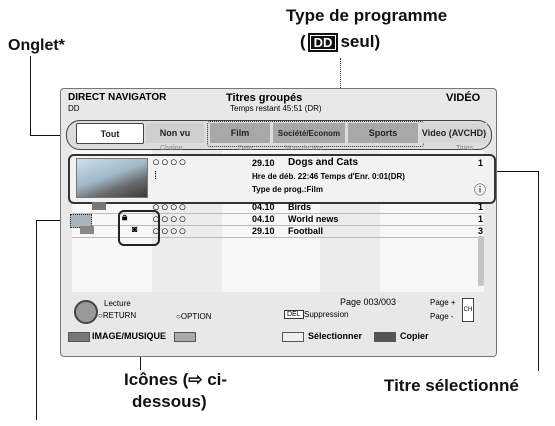 Image resolution: width=555 pixels, height=426 pixels. Describe the element at coordinates (30, 96) in the screenshot. I see `onglet-leader-v` at that location.